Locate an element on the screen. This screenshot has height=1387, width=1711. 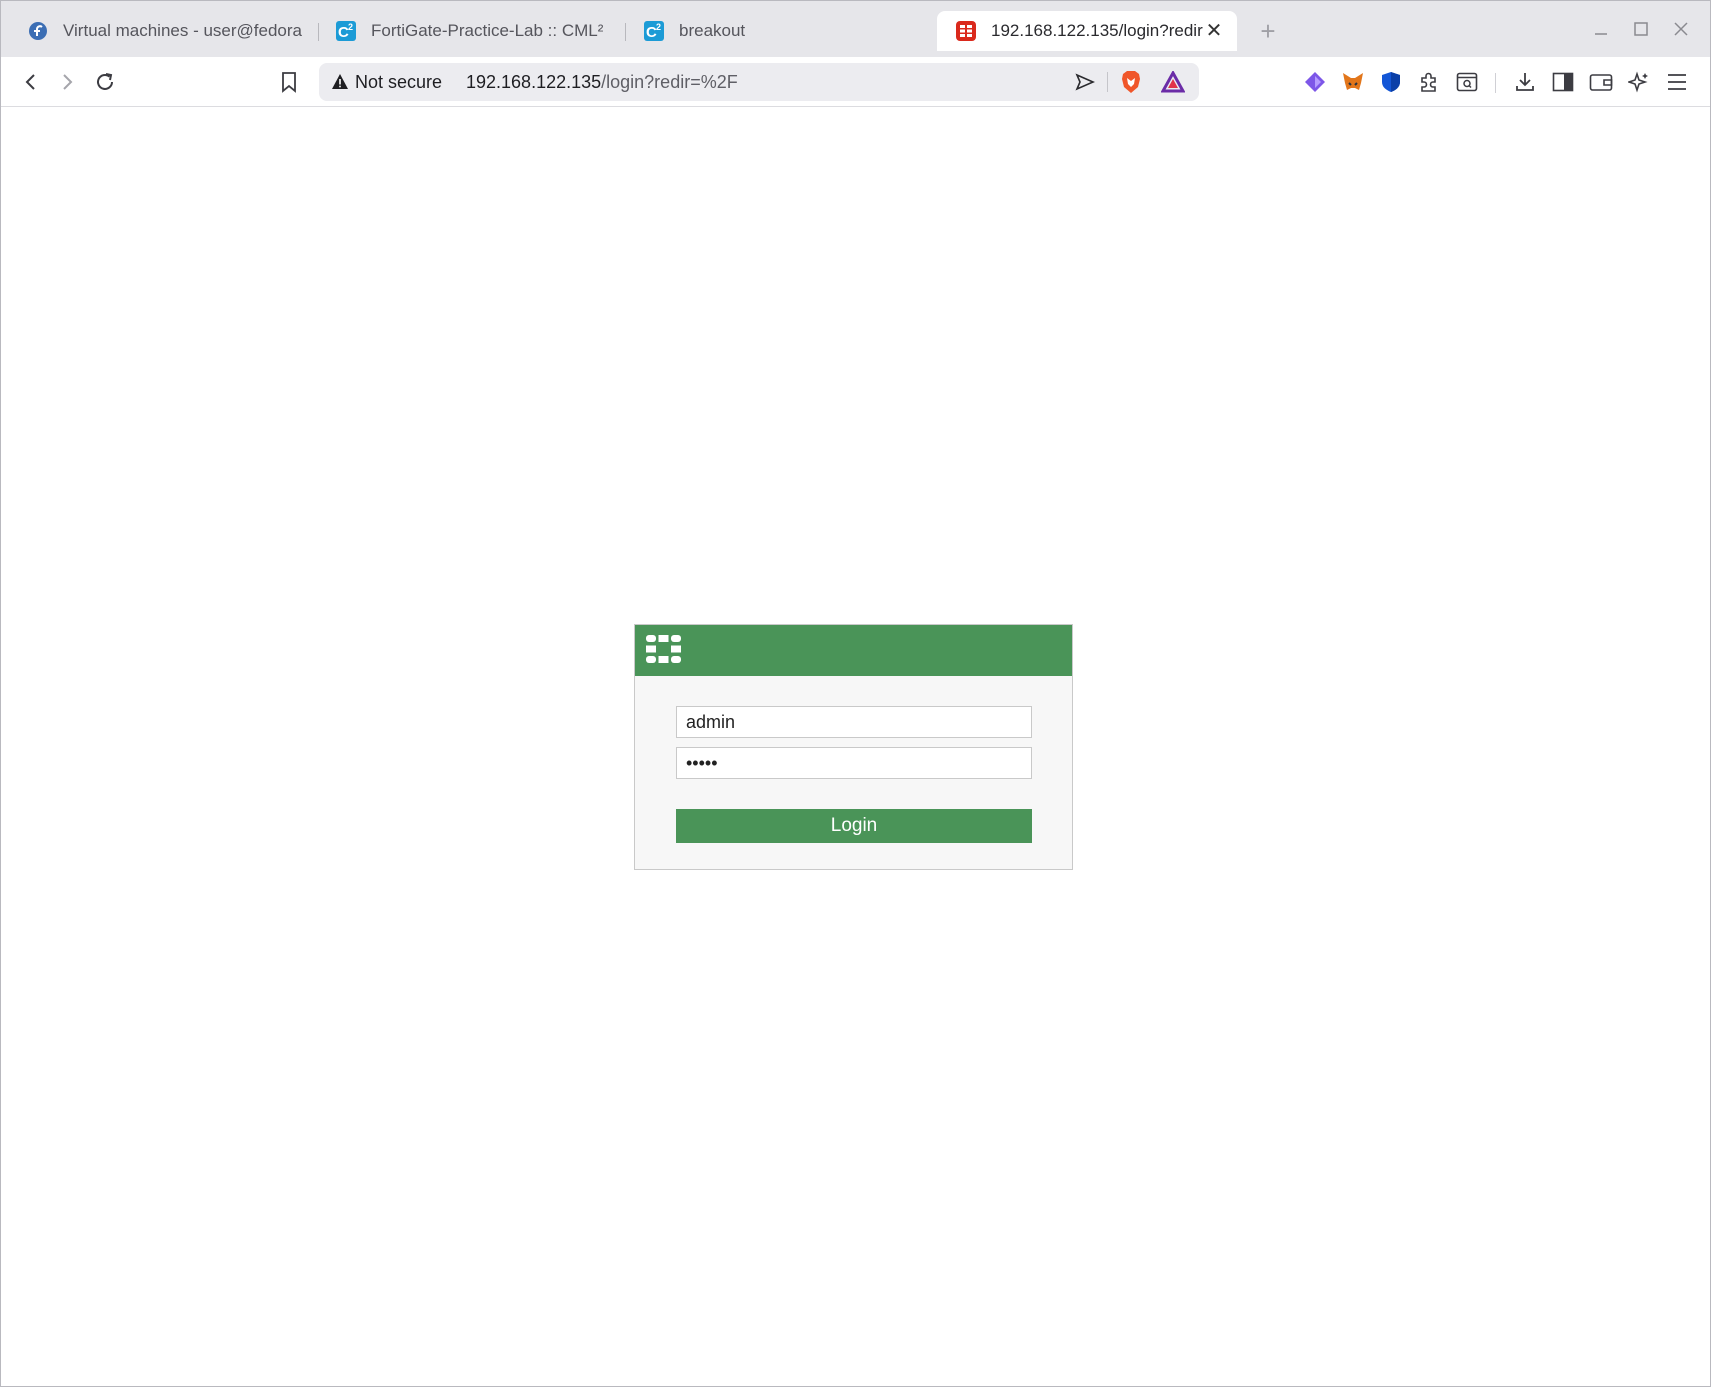
security-indicator: Not secure is located at coordinates (386, 82).